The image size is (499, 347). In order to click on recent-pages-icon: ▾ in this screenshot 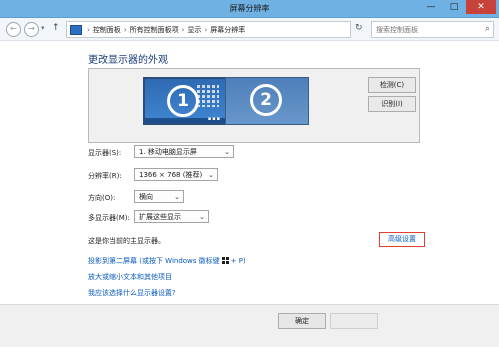, I will do `click(43, 28)`.